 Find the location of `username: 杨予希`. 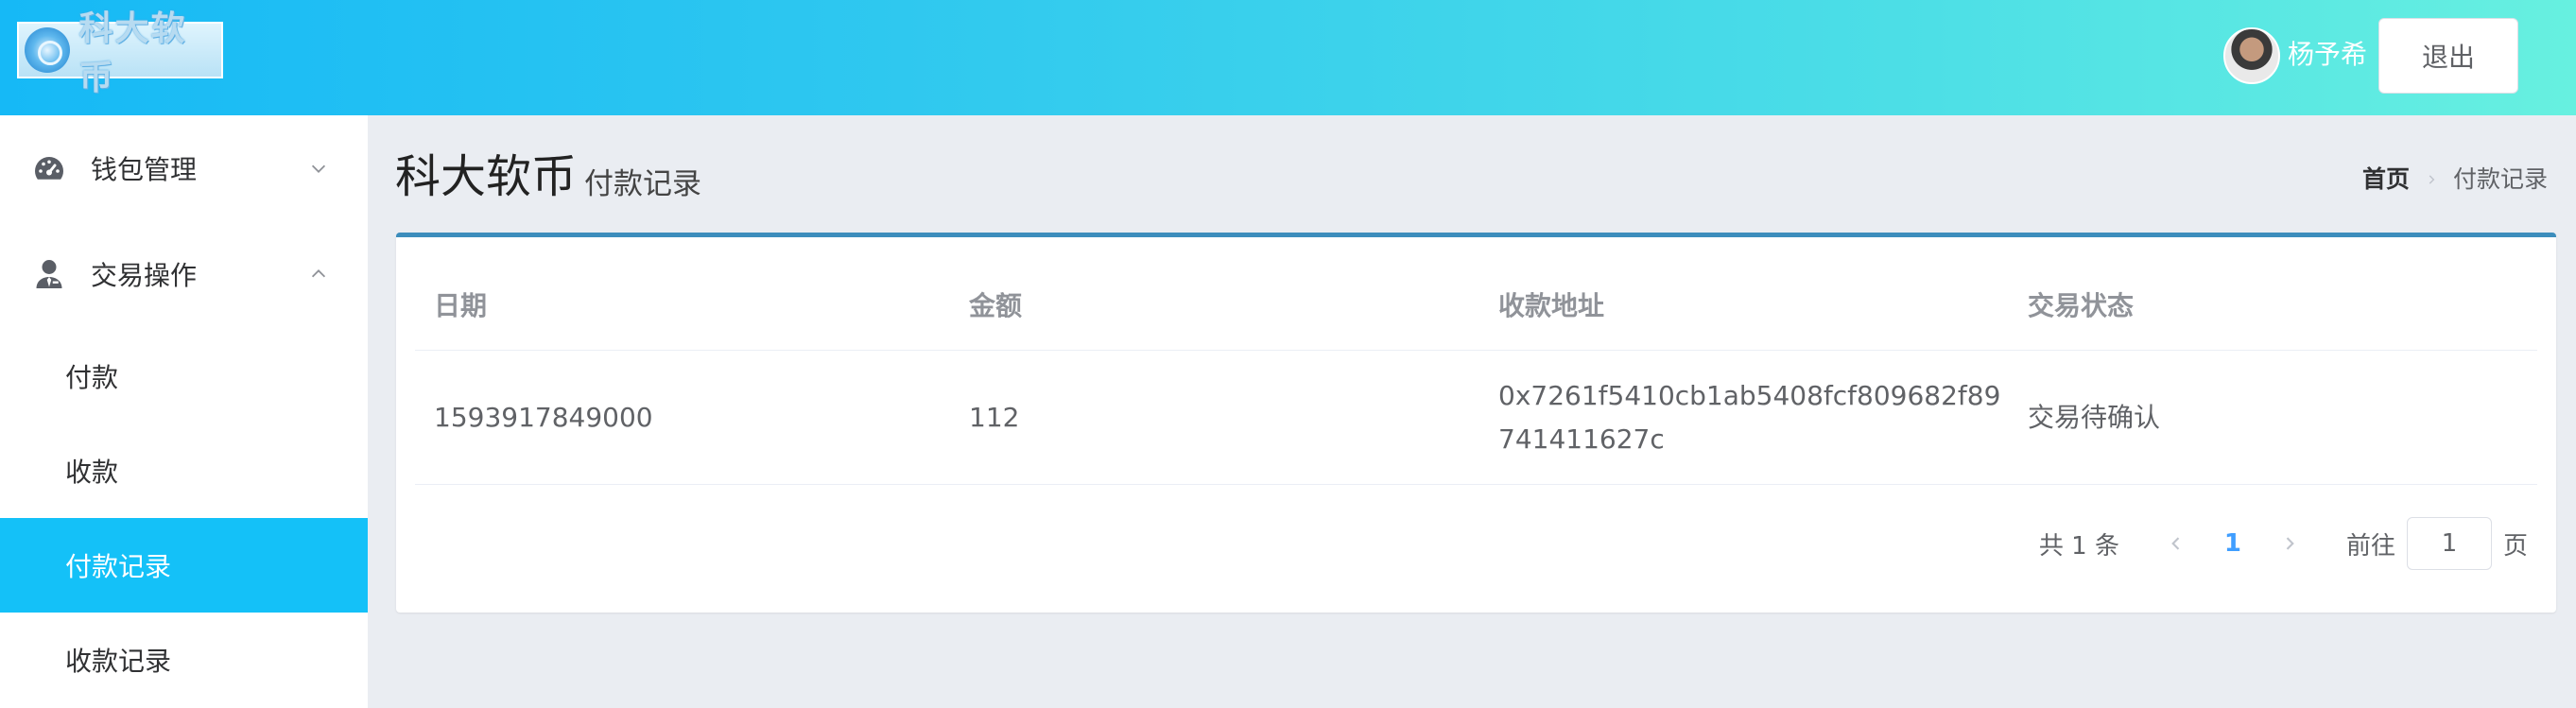

username: 杨予希 is located at coordinates (2327, 55).